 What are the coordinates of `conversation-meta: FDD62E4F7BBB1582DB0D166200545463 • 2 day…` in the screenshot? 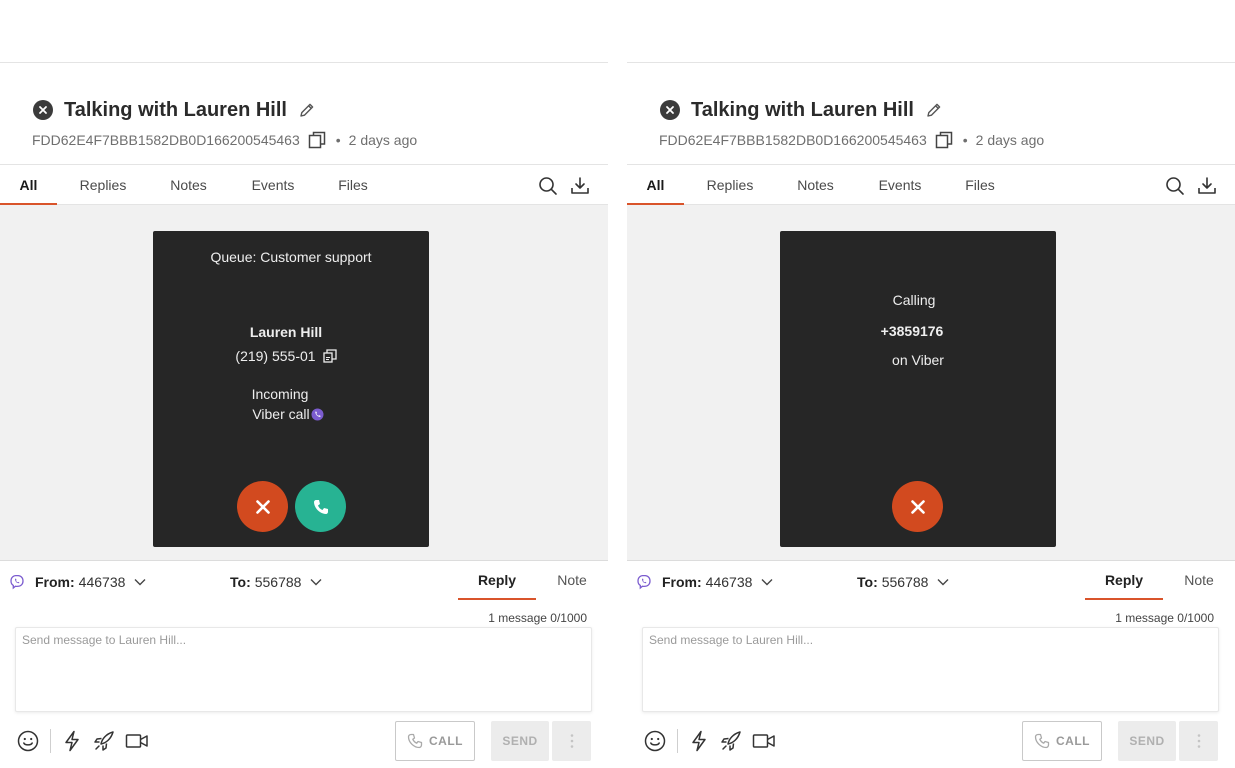 It's located at (851, 140).